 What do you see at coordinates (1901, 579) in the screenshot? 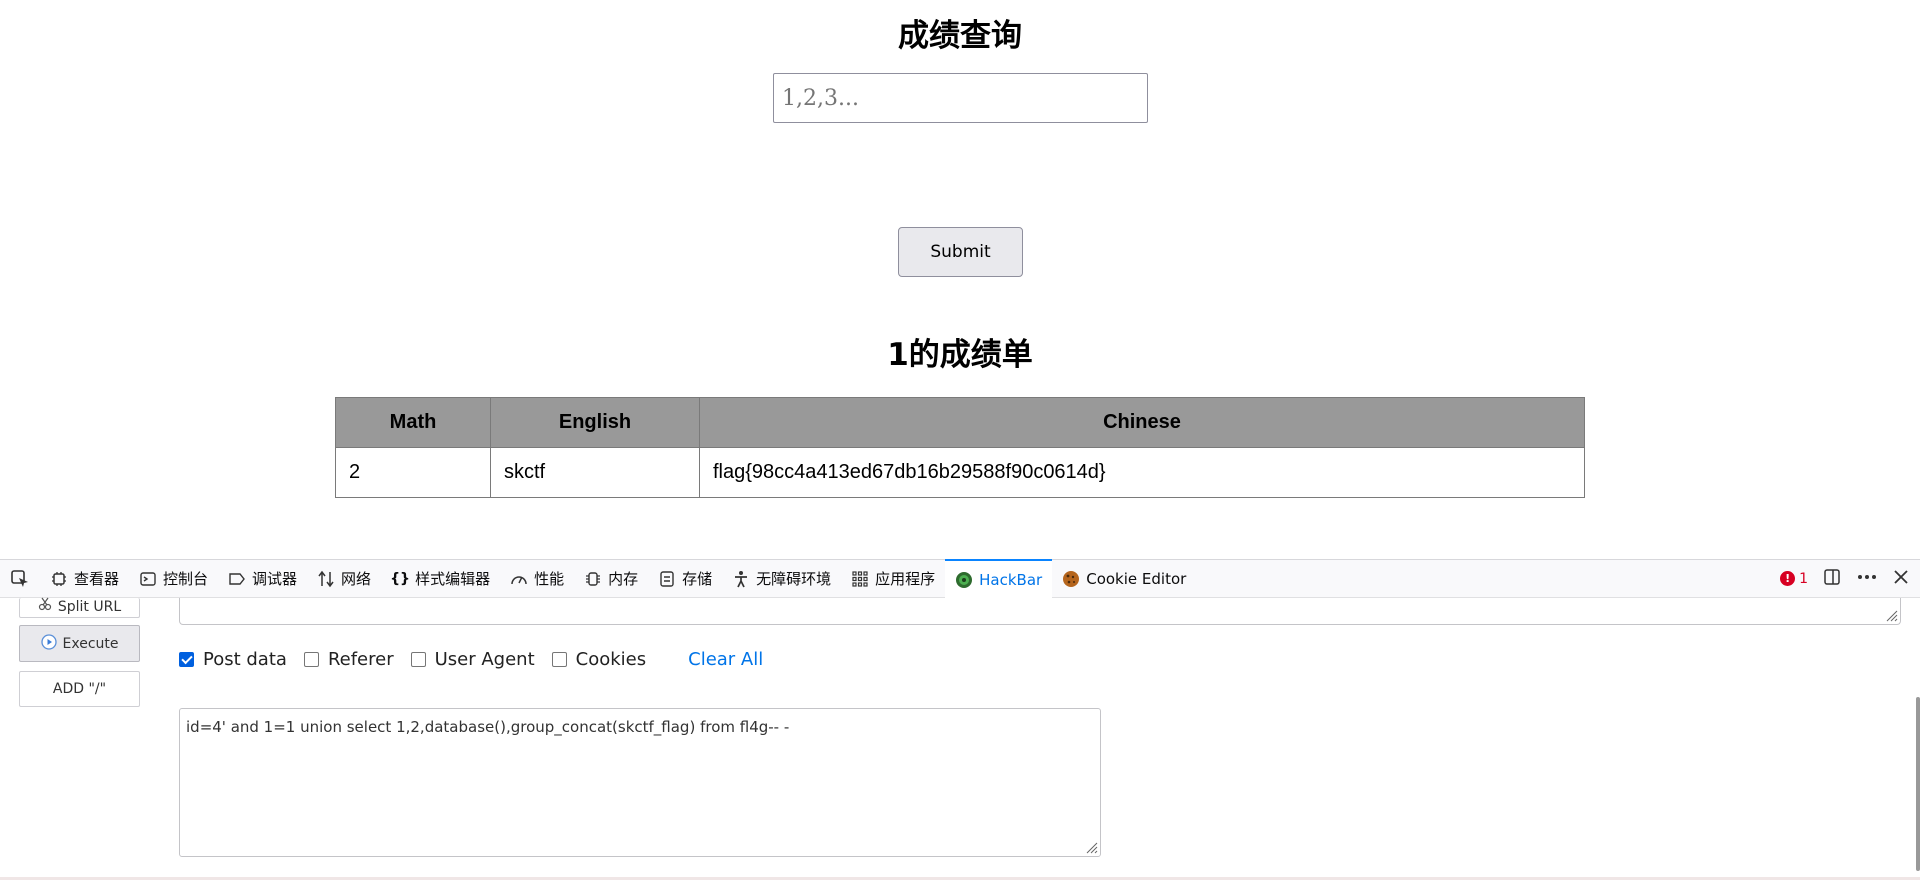
I see `close-icon` at bounding box center [1901, 579].